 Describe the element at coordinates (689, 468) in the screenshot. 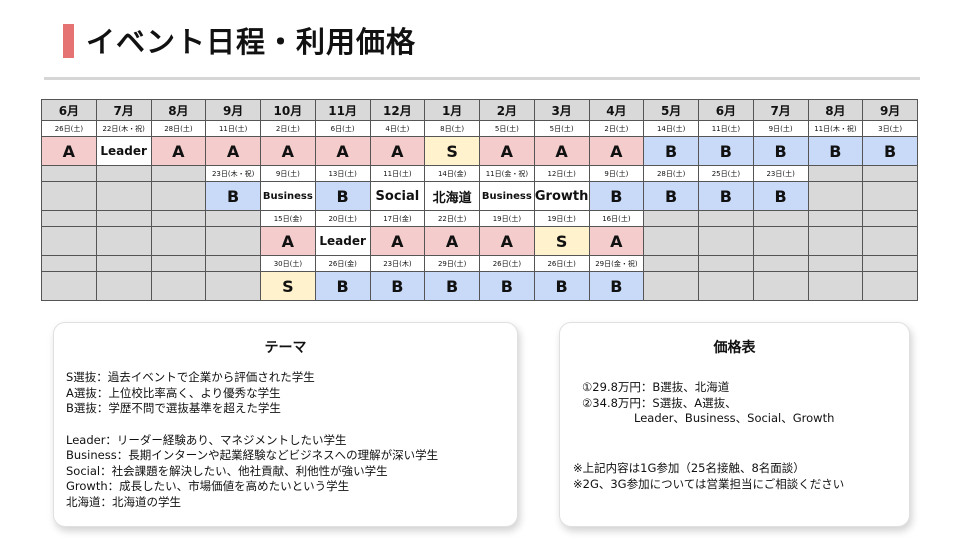

I see `price-note: ※上記内容は1G参加（25名接触、8名面談）` at that location.